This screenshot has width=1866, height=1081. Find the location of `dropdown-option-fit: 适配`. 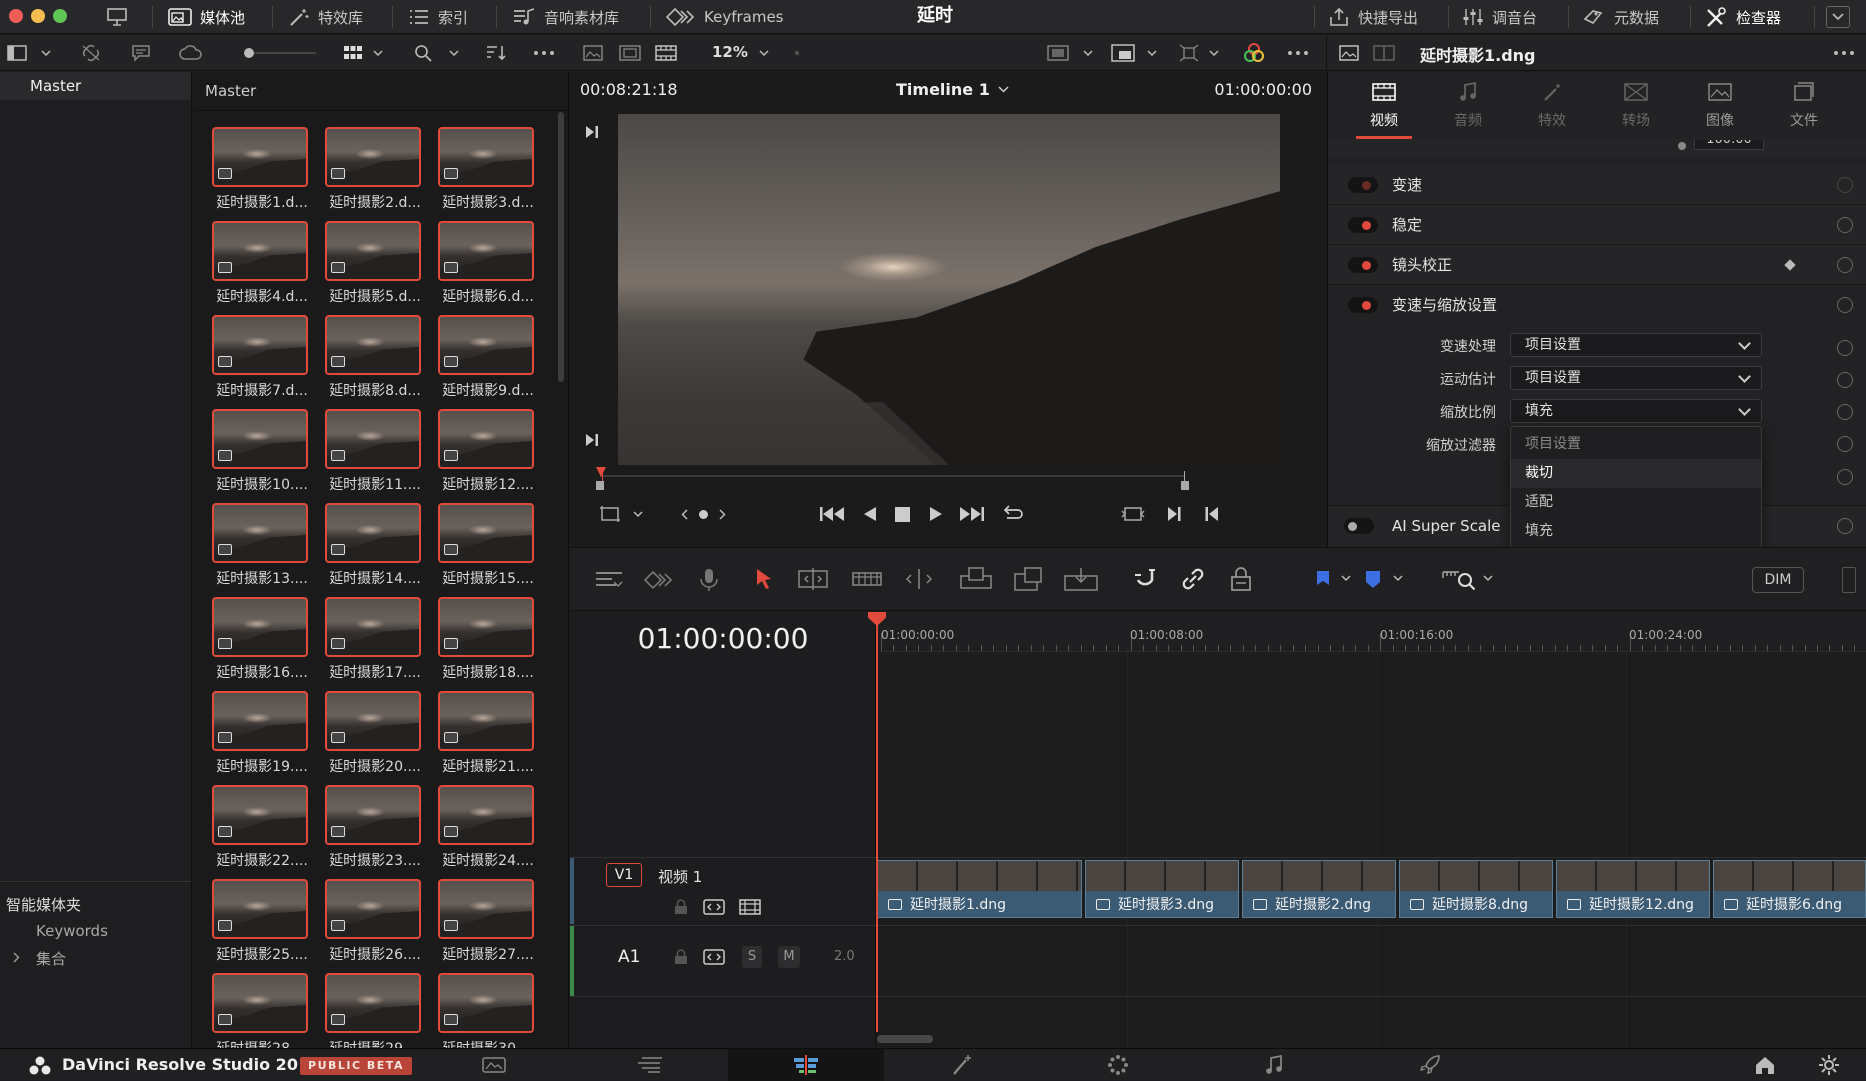

dropdown-option-fit: 适配 is located at coordinates (1636, 502).